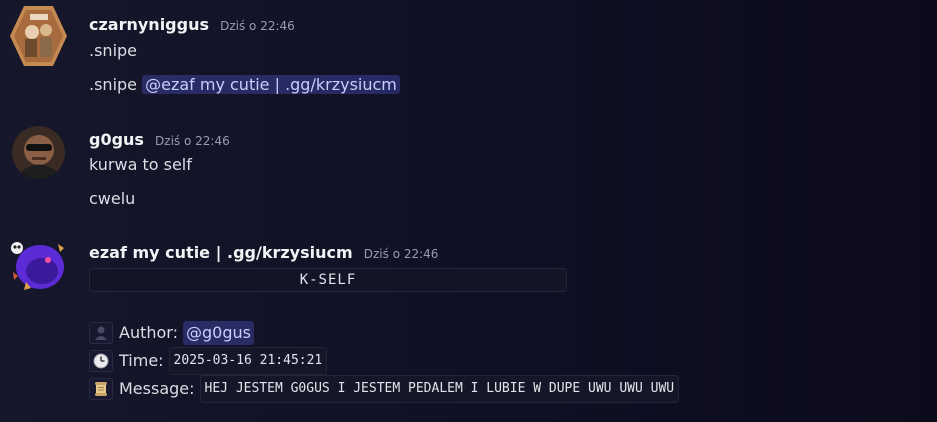 Image resolution: width=937 pixels, height=422 pixels. I want to click on message-label: Message:, so click(157, 388).